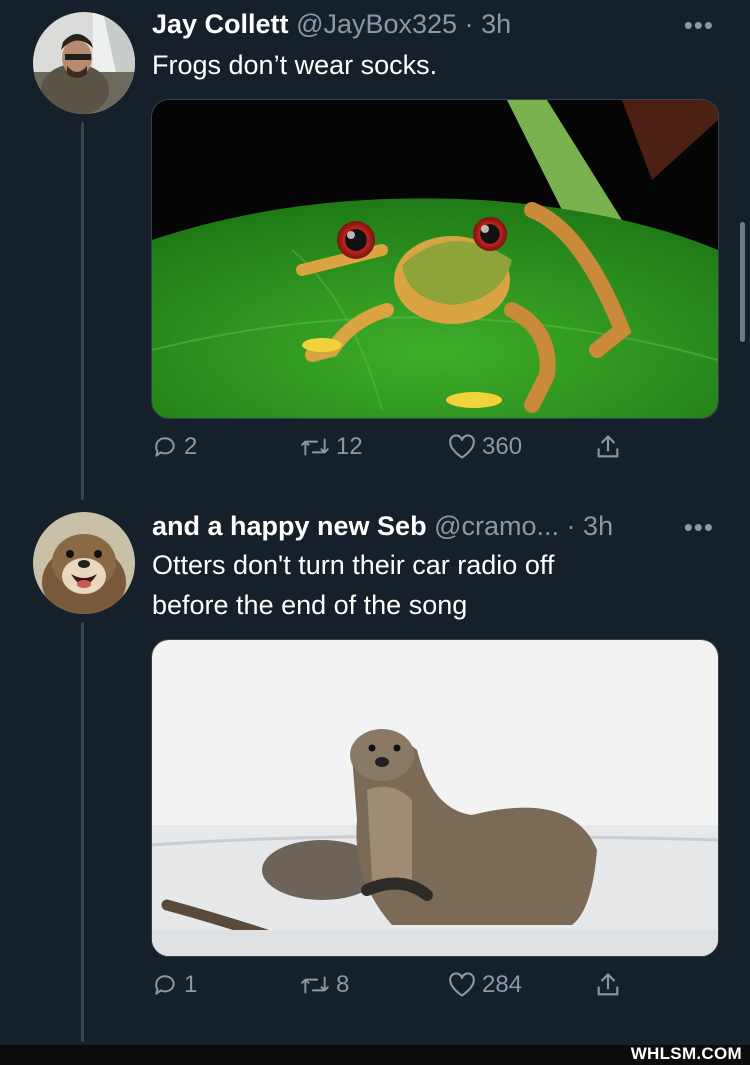  What do you see at coordinates (343, 984) in the screenshot?
I see `retweet-count: 8` at bounding box center [343, 984].